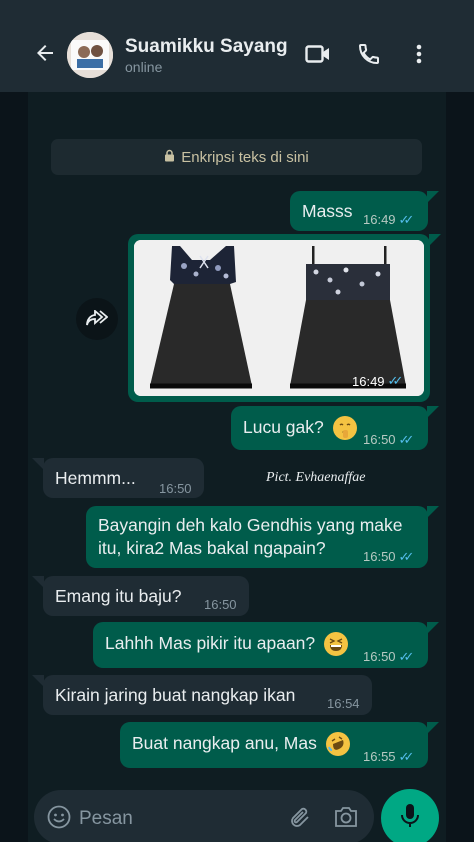 This screenshot has width=474, height=842. I want to click on encryption-text: Enkripsi teks di sini, so click(245, 157).